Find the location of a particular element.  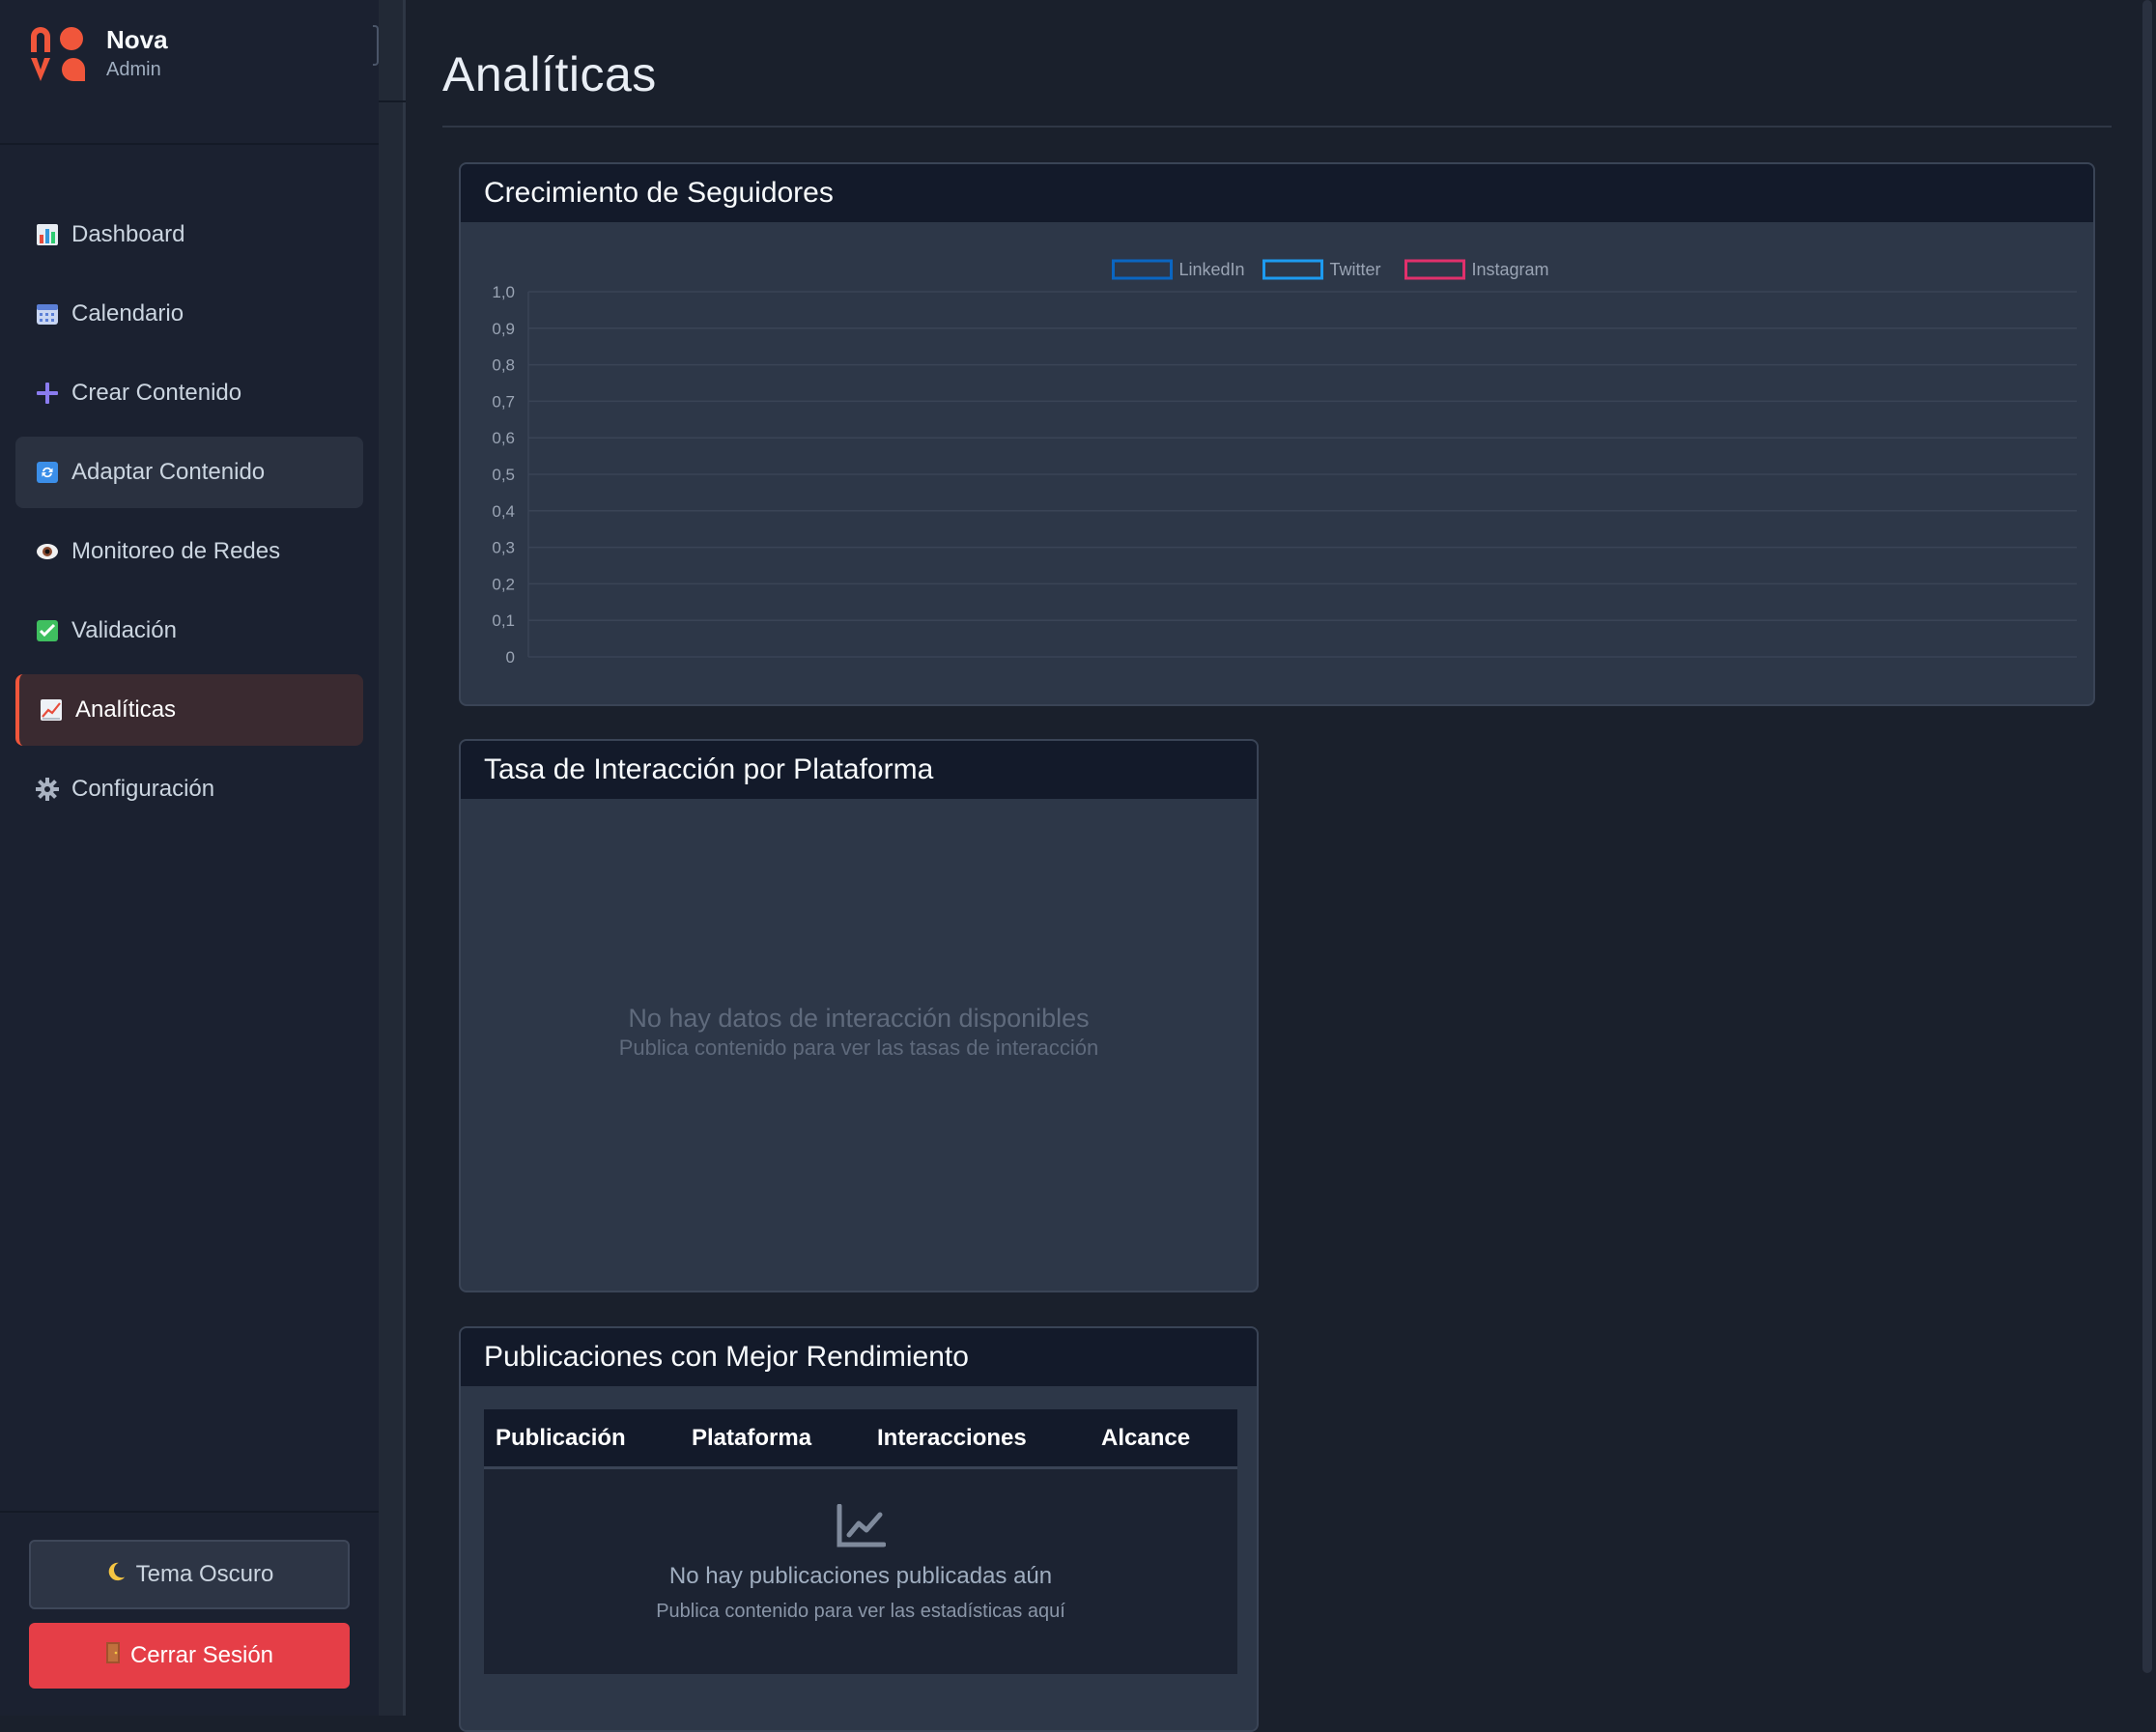

sidebar-item-crear-contenido: Crear Contenido is located at coordinates (189, 393).